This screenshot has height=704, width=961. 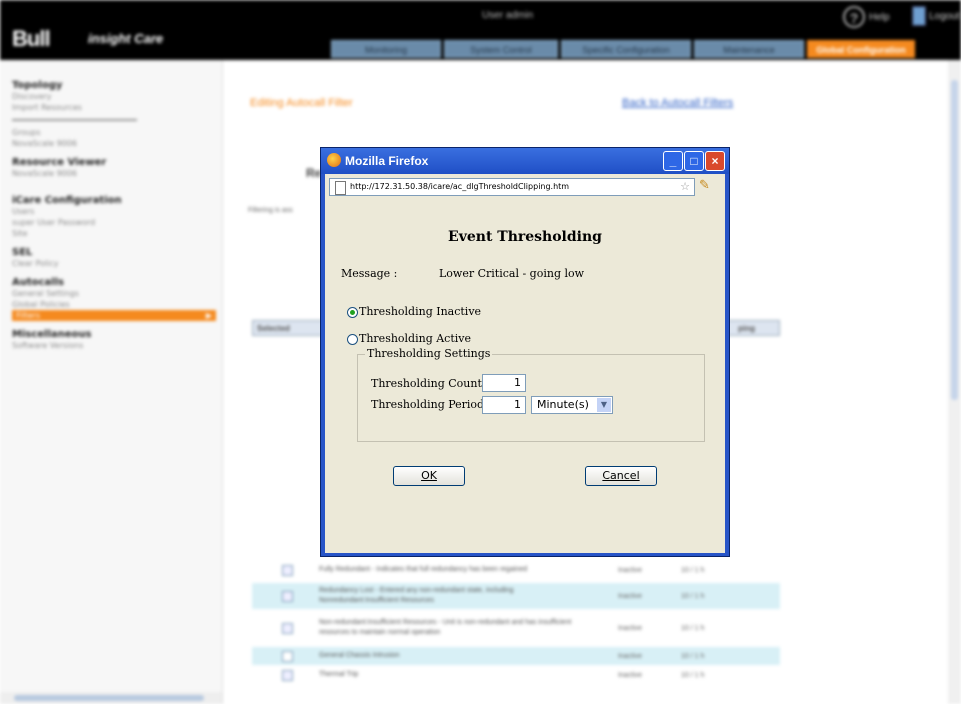 I want to click on radio-inactive-label: Thresholding Inactive, so click(x=420, y=311).